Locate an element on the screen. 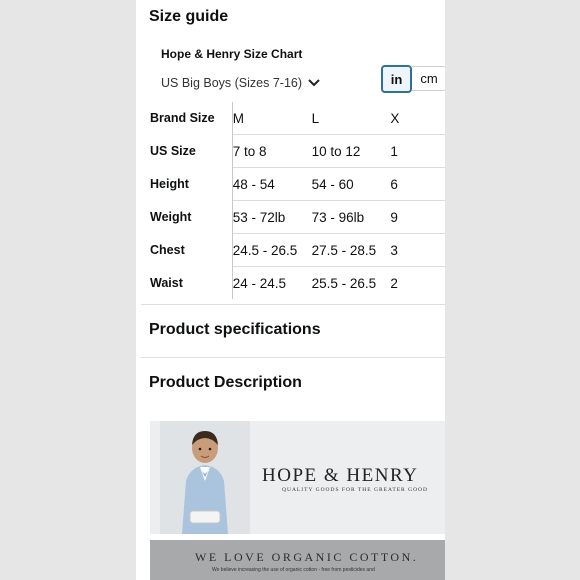 The width and height of the screenshot is (580, 580). unit-toggle: in cm is located at coordinates (413, 79).